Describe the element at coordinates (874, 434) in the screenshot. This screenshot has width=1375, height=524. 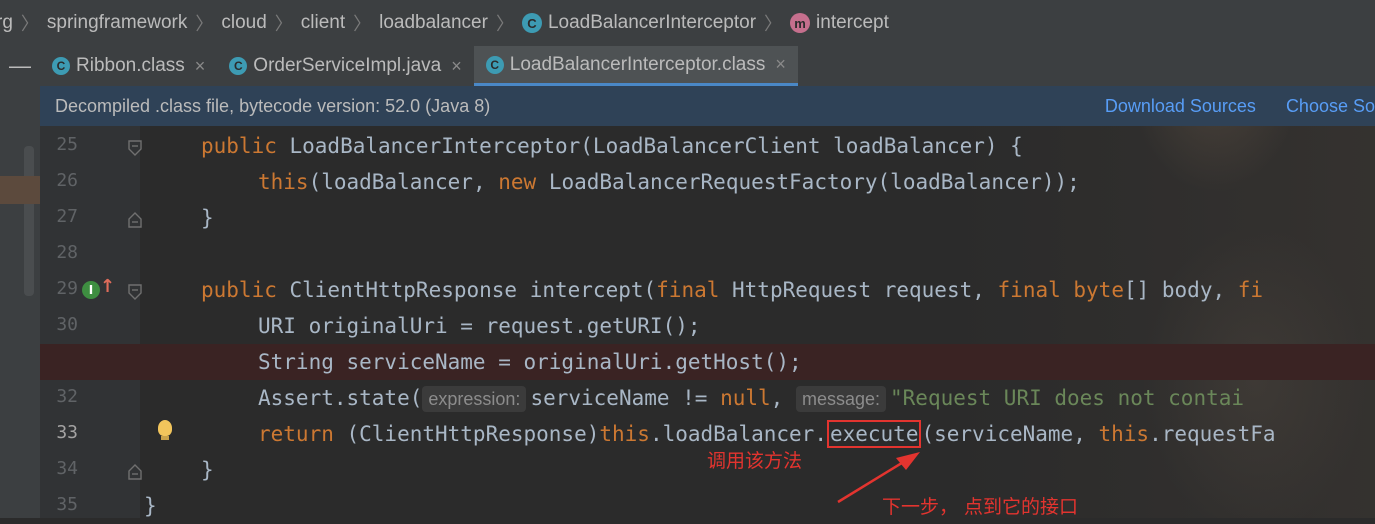
I see `execute-method-highlight: execute` at that location.